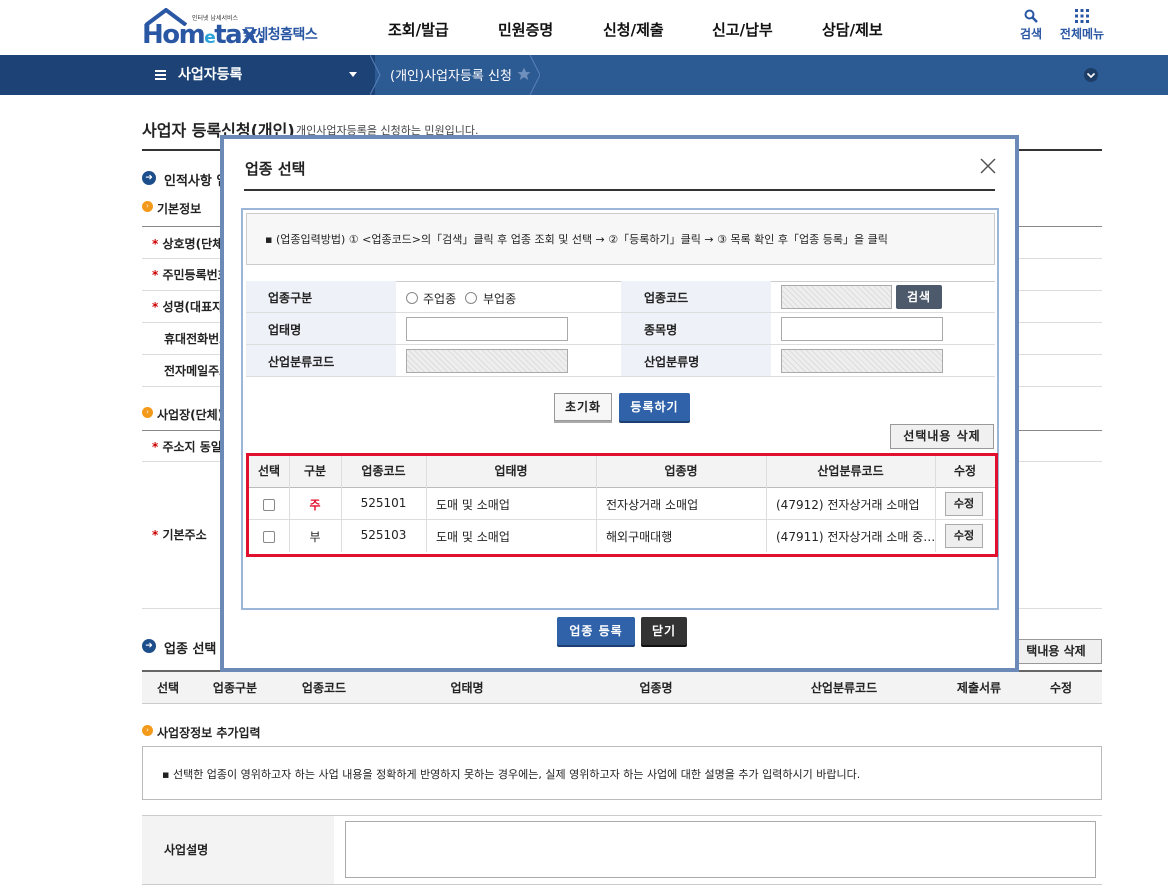  I want to click on hamburger-icon, so click(161, 75).